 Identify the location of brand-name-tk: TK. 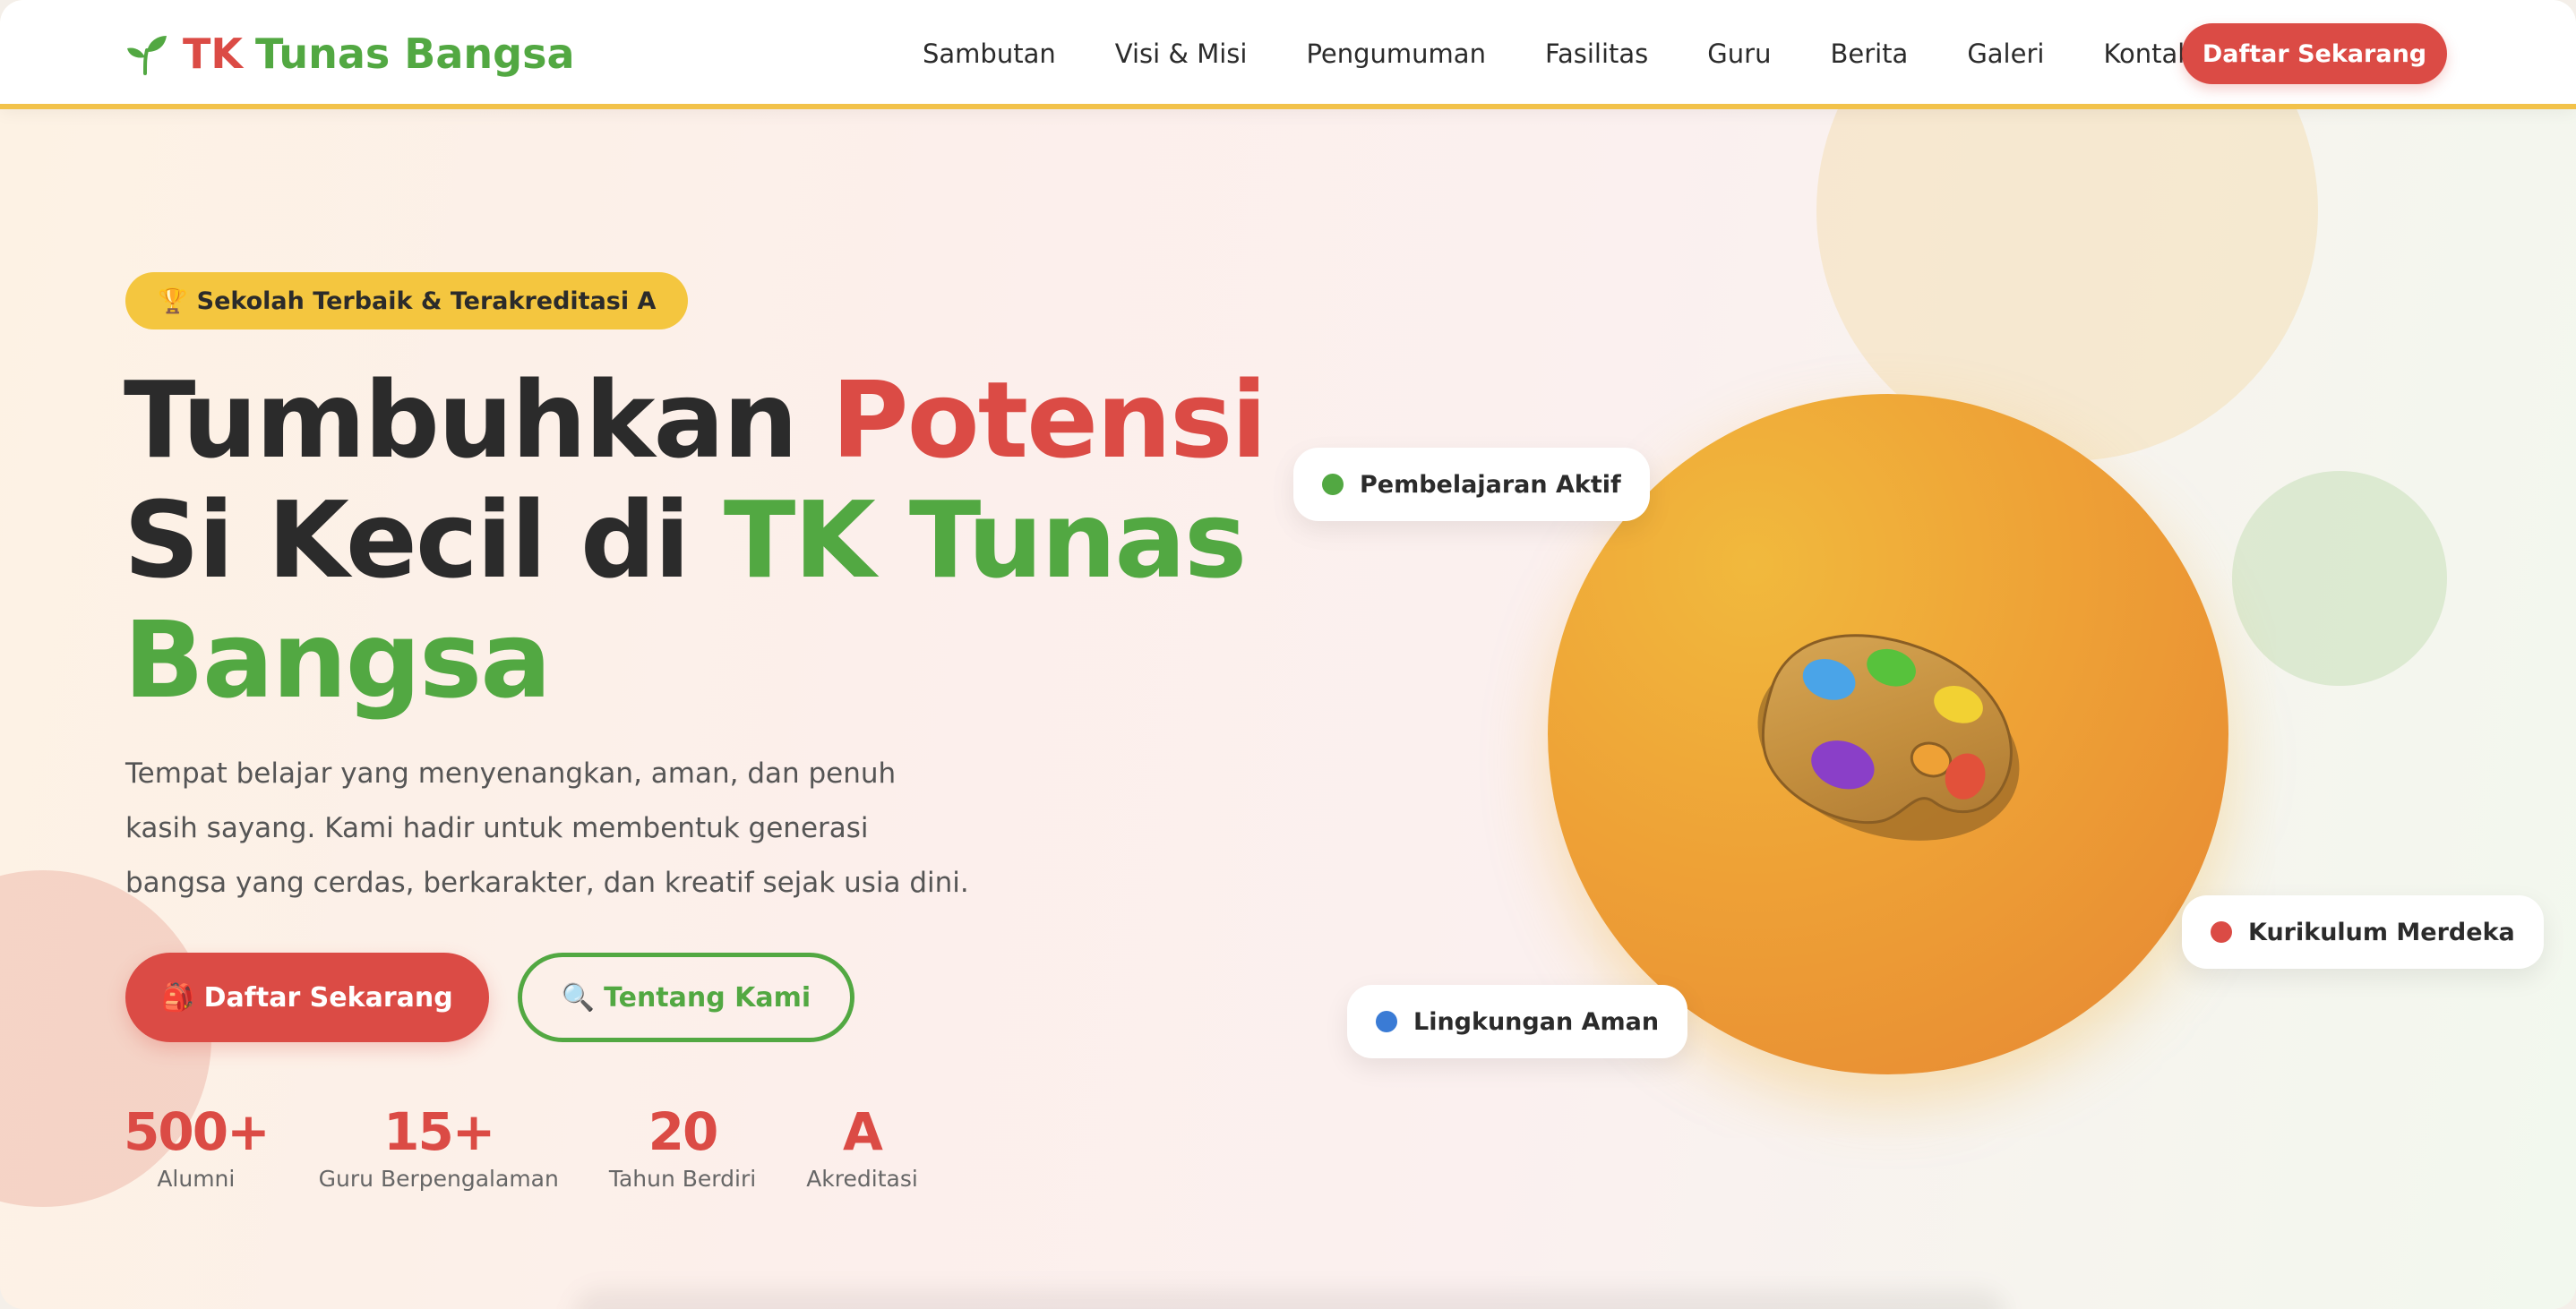
(213, 54).